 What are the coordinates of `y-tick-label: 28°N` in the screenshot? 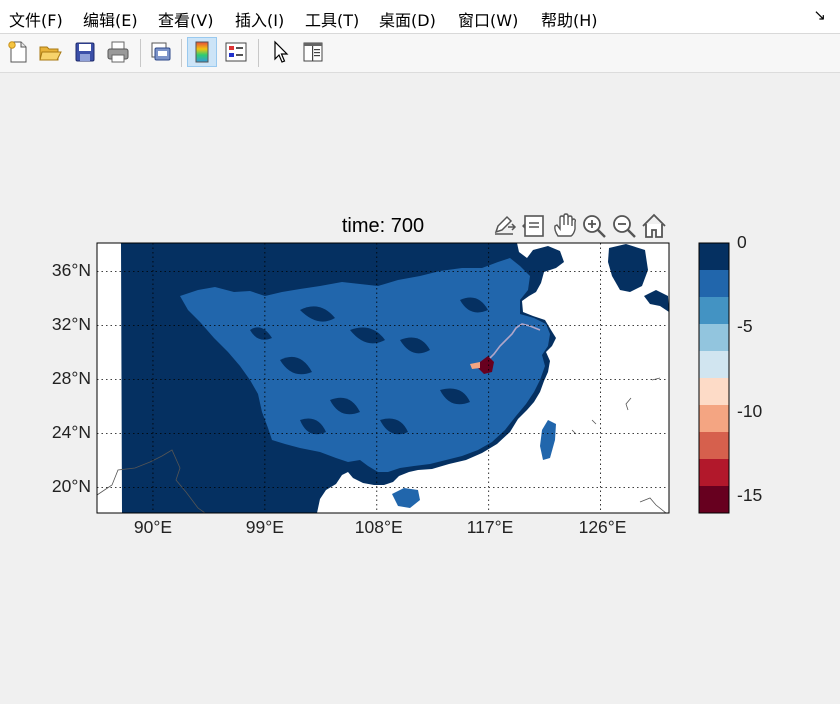 It's located at (71, 378).